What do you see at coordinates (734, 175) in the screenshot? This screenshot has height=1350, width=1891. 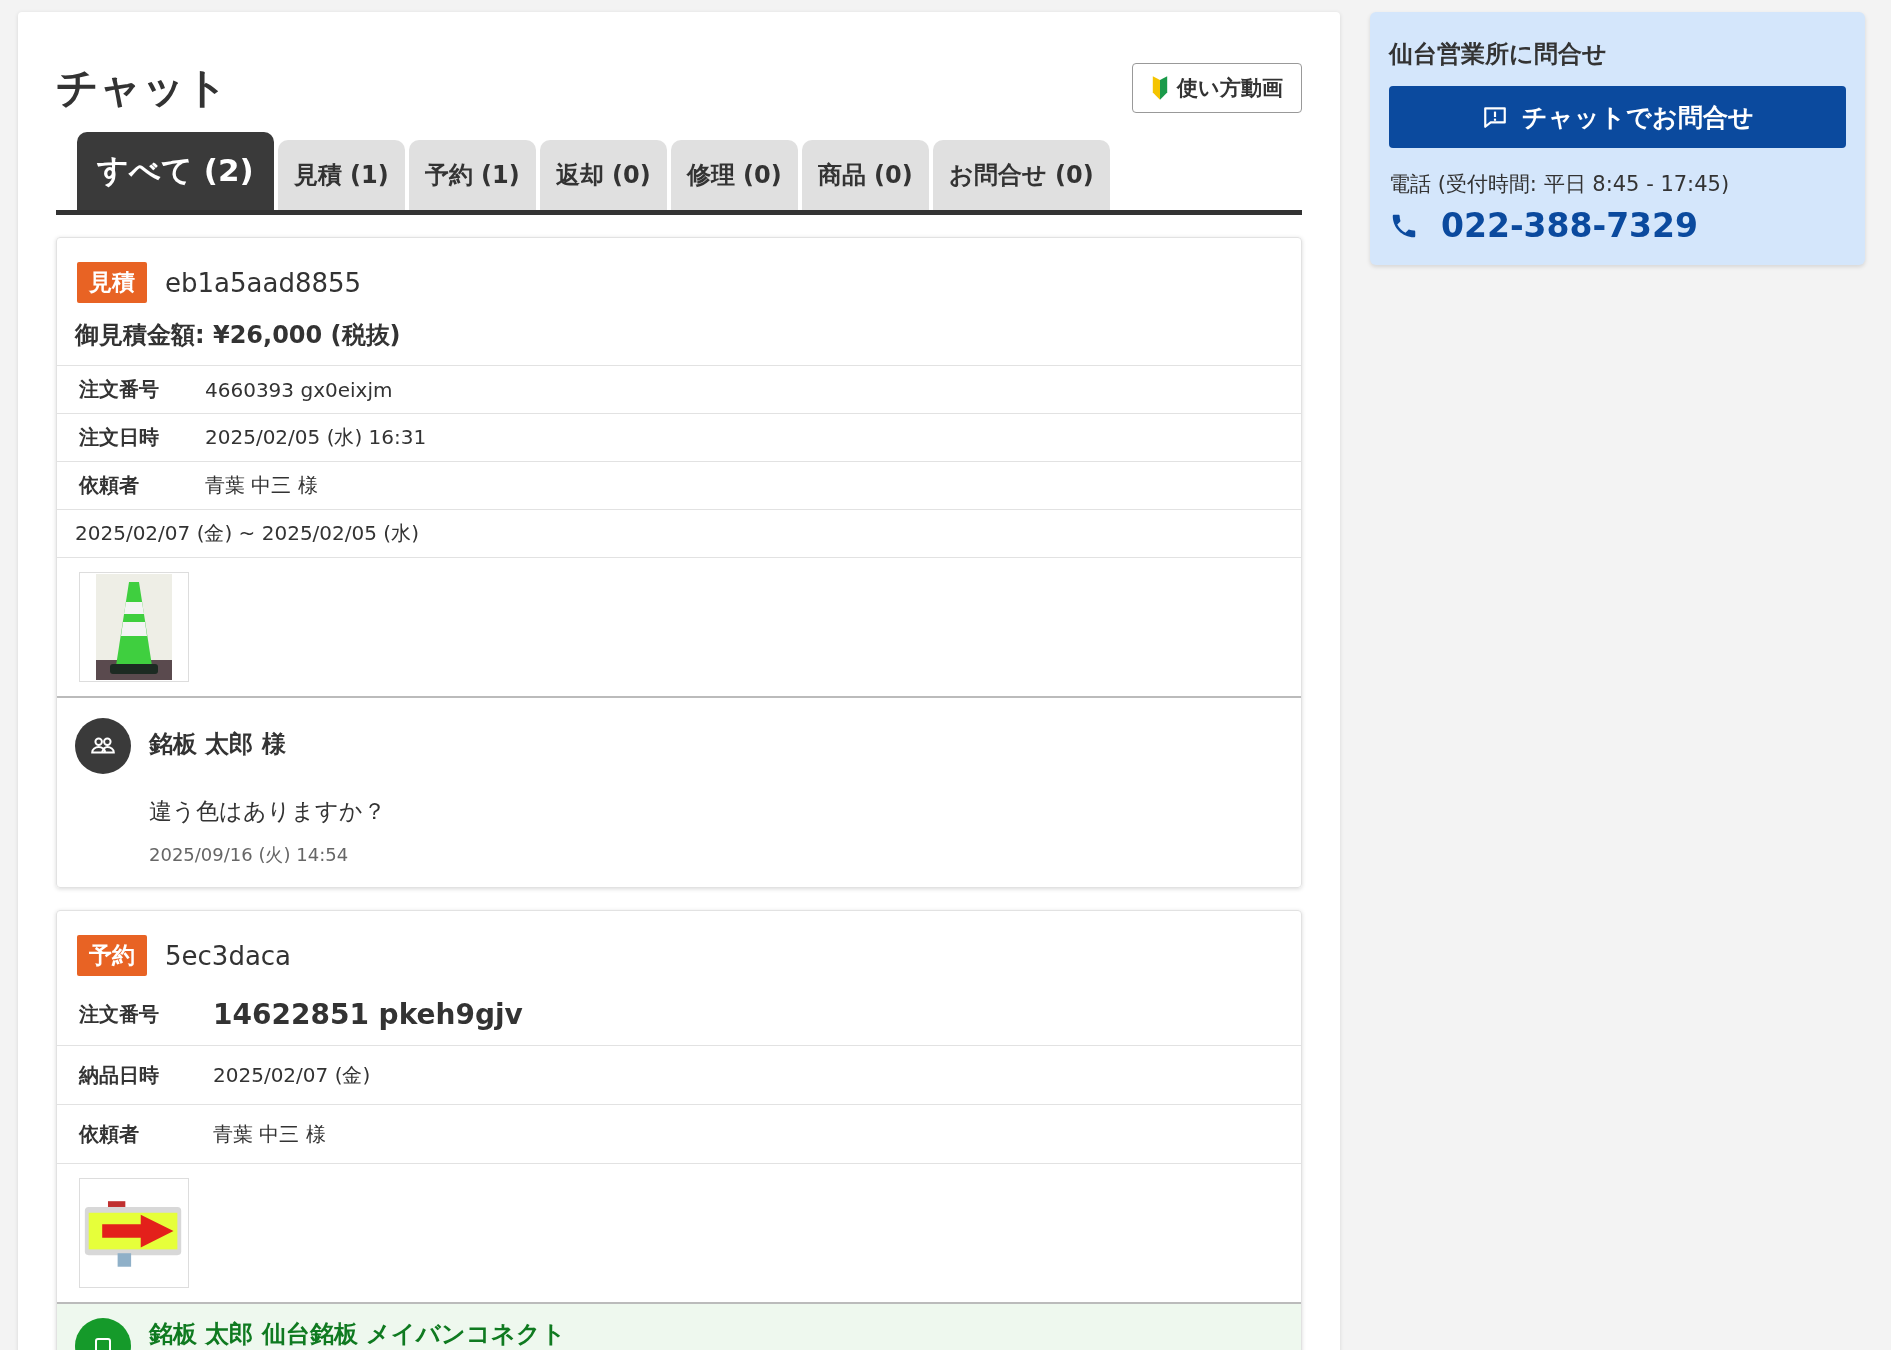 I see `filter-tab: 修理 (0)` at bounding box center [734, 175].